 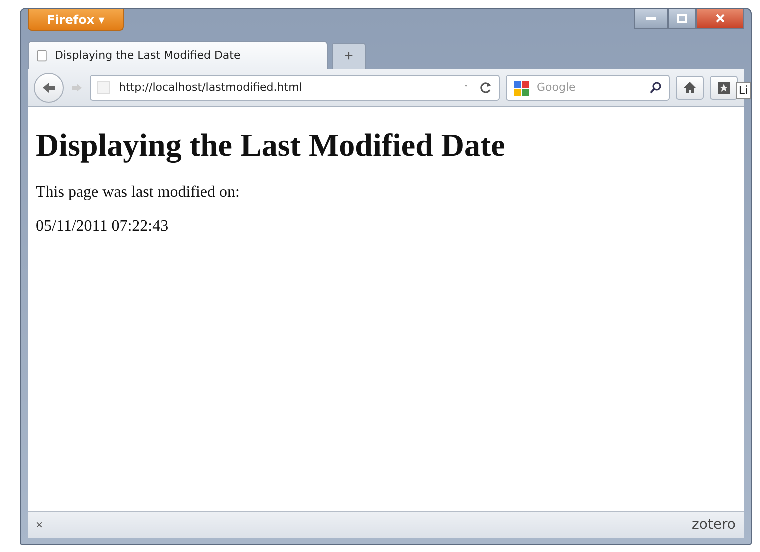 I want to click on tooltip: Li, so click(x=743, y=90).